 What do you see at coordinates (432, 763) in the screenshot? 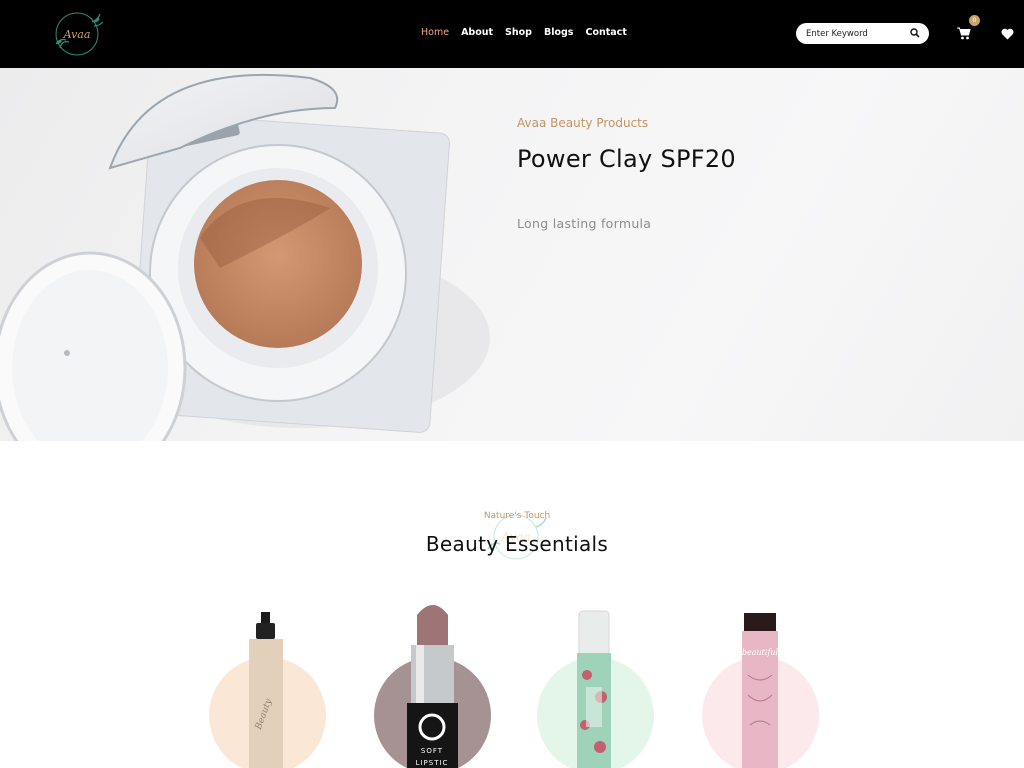
I see `svg-text: LIPSTIC` at bounding box center [432, 763].